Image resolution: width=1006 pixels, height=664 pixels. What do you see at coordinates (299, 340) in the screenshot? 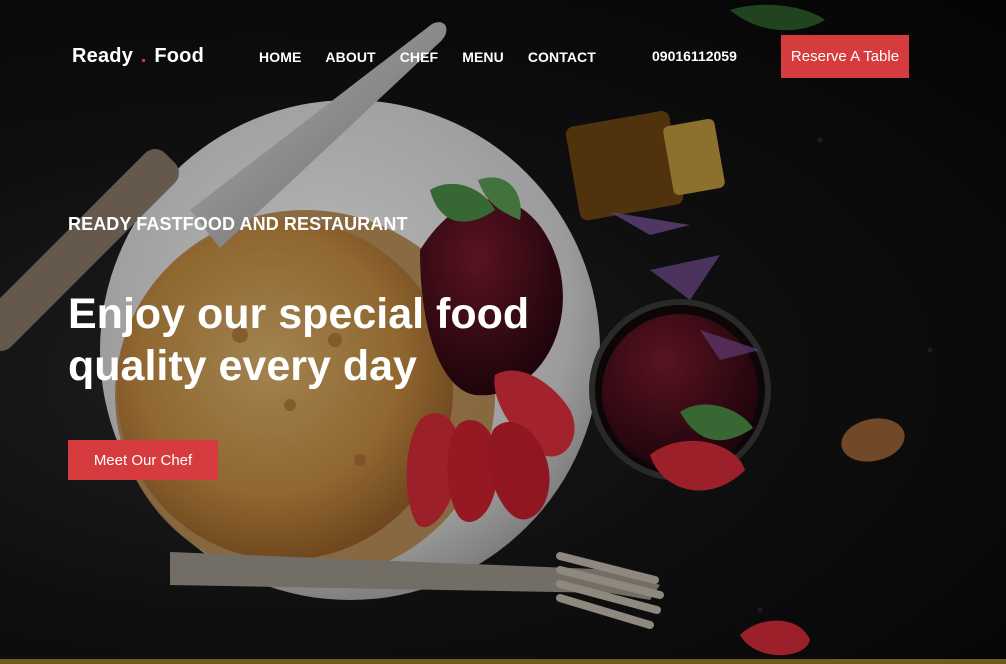
I see `hero-headline: Enjoy our special food quality every day` at bounding box center [299, 340].